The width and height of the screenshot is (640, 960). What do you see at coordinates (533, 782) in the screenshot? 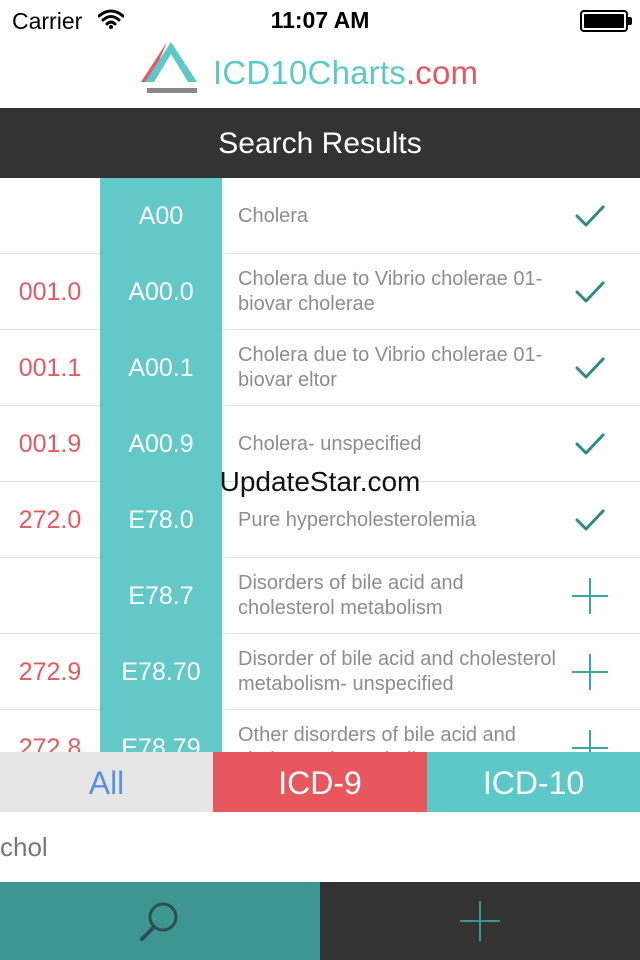
I see `tab-icd10: ICD-10` at bounding box center [533, 782].